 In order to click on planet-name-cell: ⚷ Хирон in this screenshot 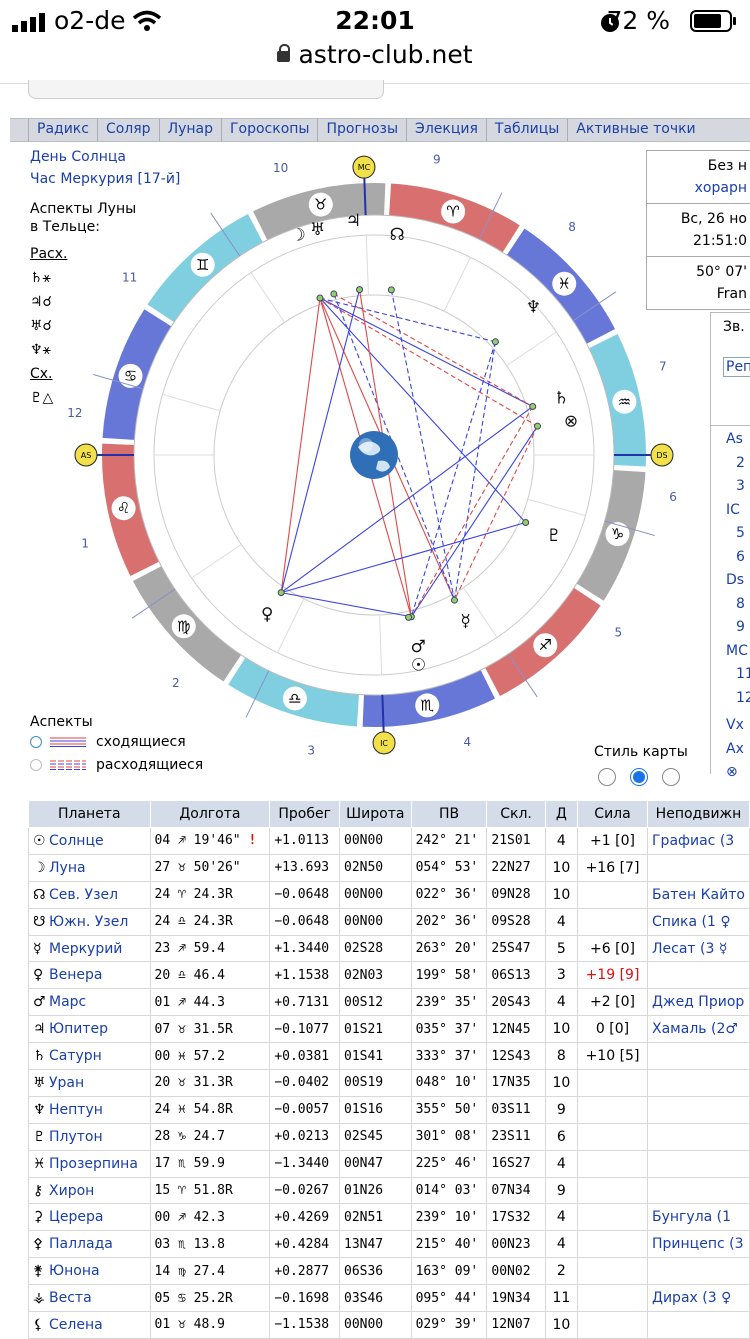, I will do `click(89, 1190)`.